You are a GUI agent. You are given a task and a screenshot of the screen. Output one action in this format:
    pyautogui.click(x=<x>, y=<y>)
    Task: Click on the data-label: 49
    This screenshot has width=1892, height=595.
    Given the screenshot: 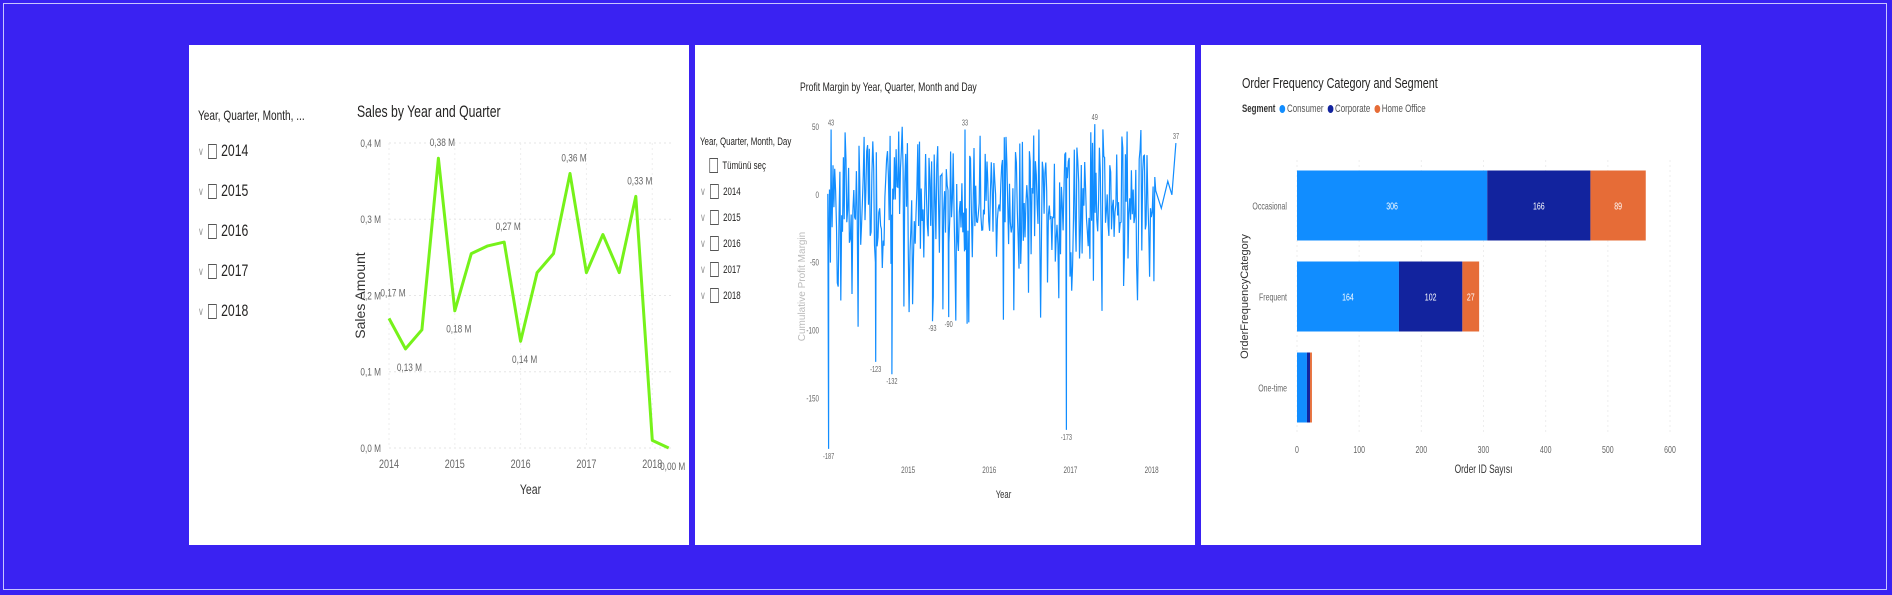 What is the action you would take?
    pyautogui.click(x=1095, y=118)
    